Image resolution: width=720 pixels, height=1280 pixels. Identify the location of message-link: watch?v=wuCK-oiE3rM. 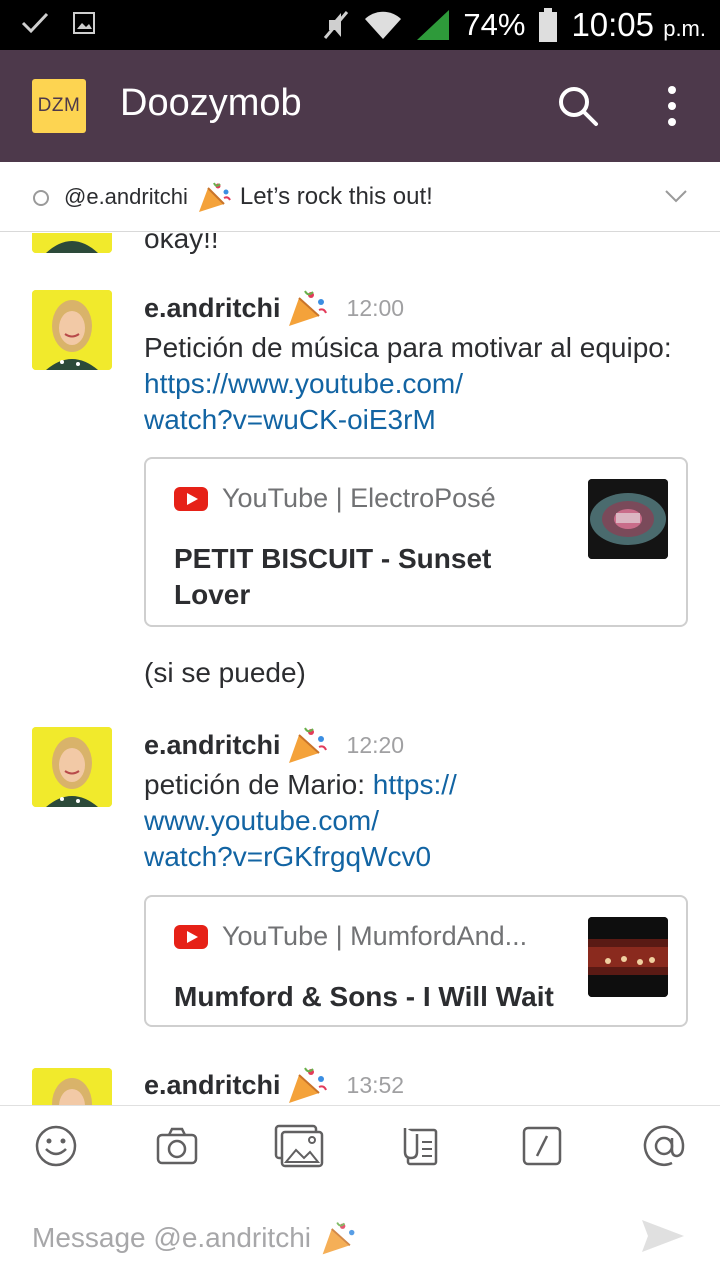
(290, 419).